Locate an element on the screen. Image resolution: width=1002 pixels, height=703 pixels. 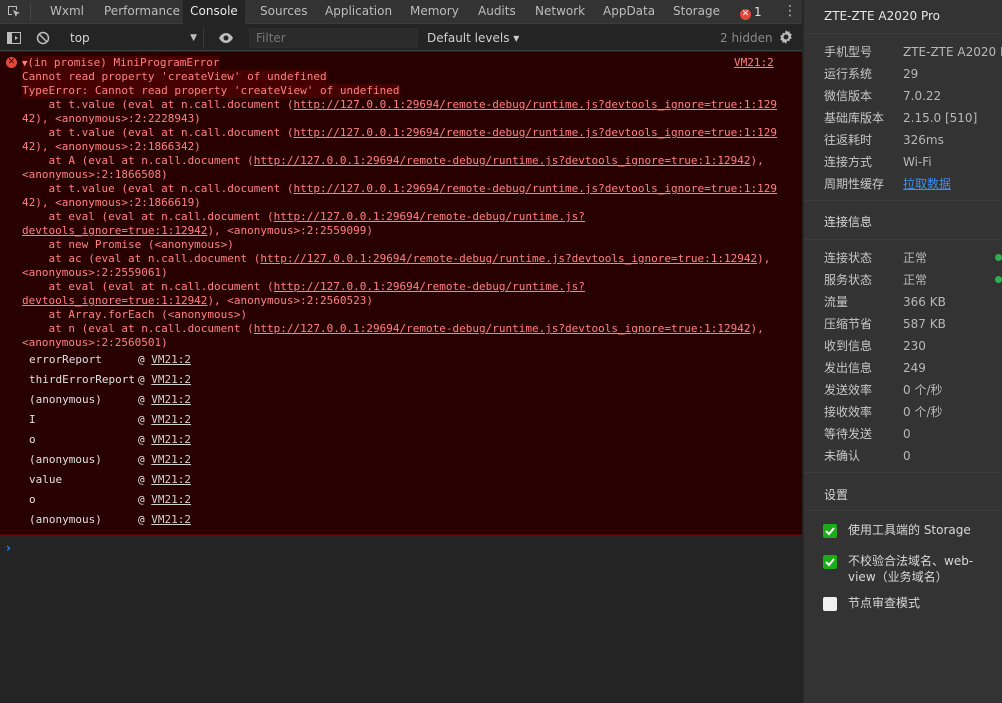
log-levels-dropdown: Default levels ▾ is located at coordinates (473, 38).